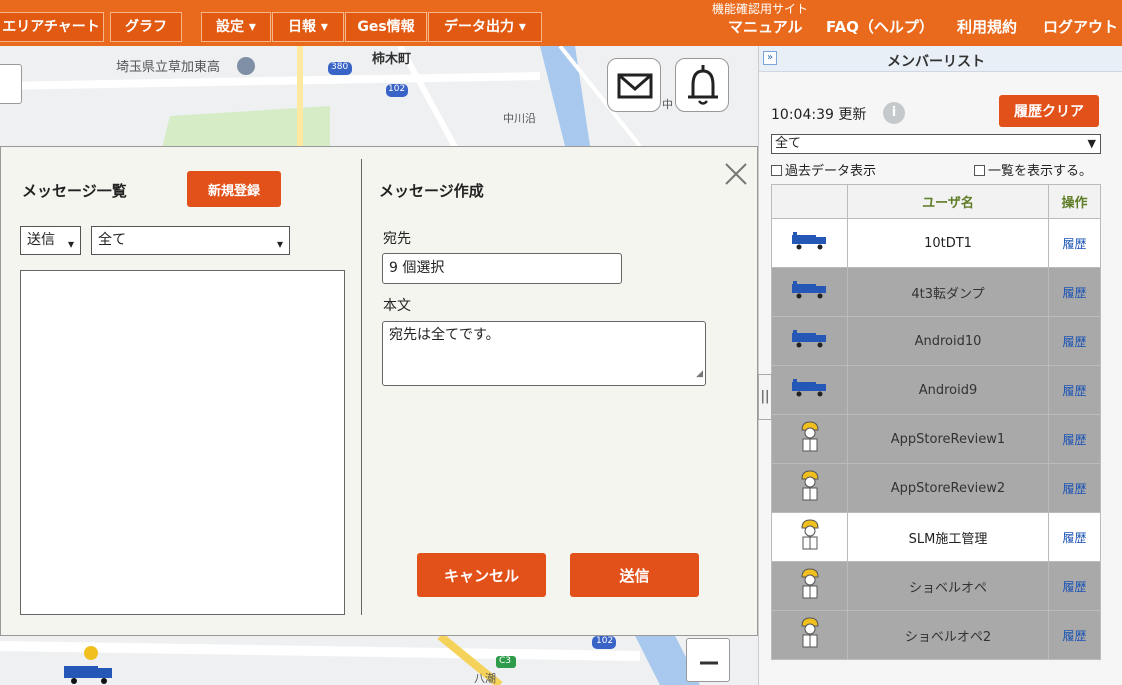 This screenshot has height=685, width=1122. Describe the element at coordinates (948, 390) in the screenshot. I see `member-name: Android9` at that location.